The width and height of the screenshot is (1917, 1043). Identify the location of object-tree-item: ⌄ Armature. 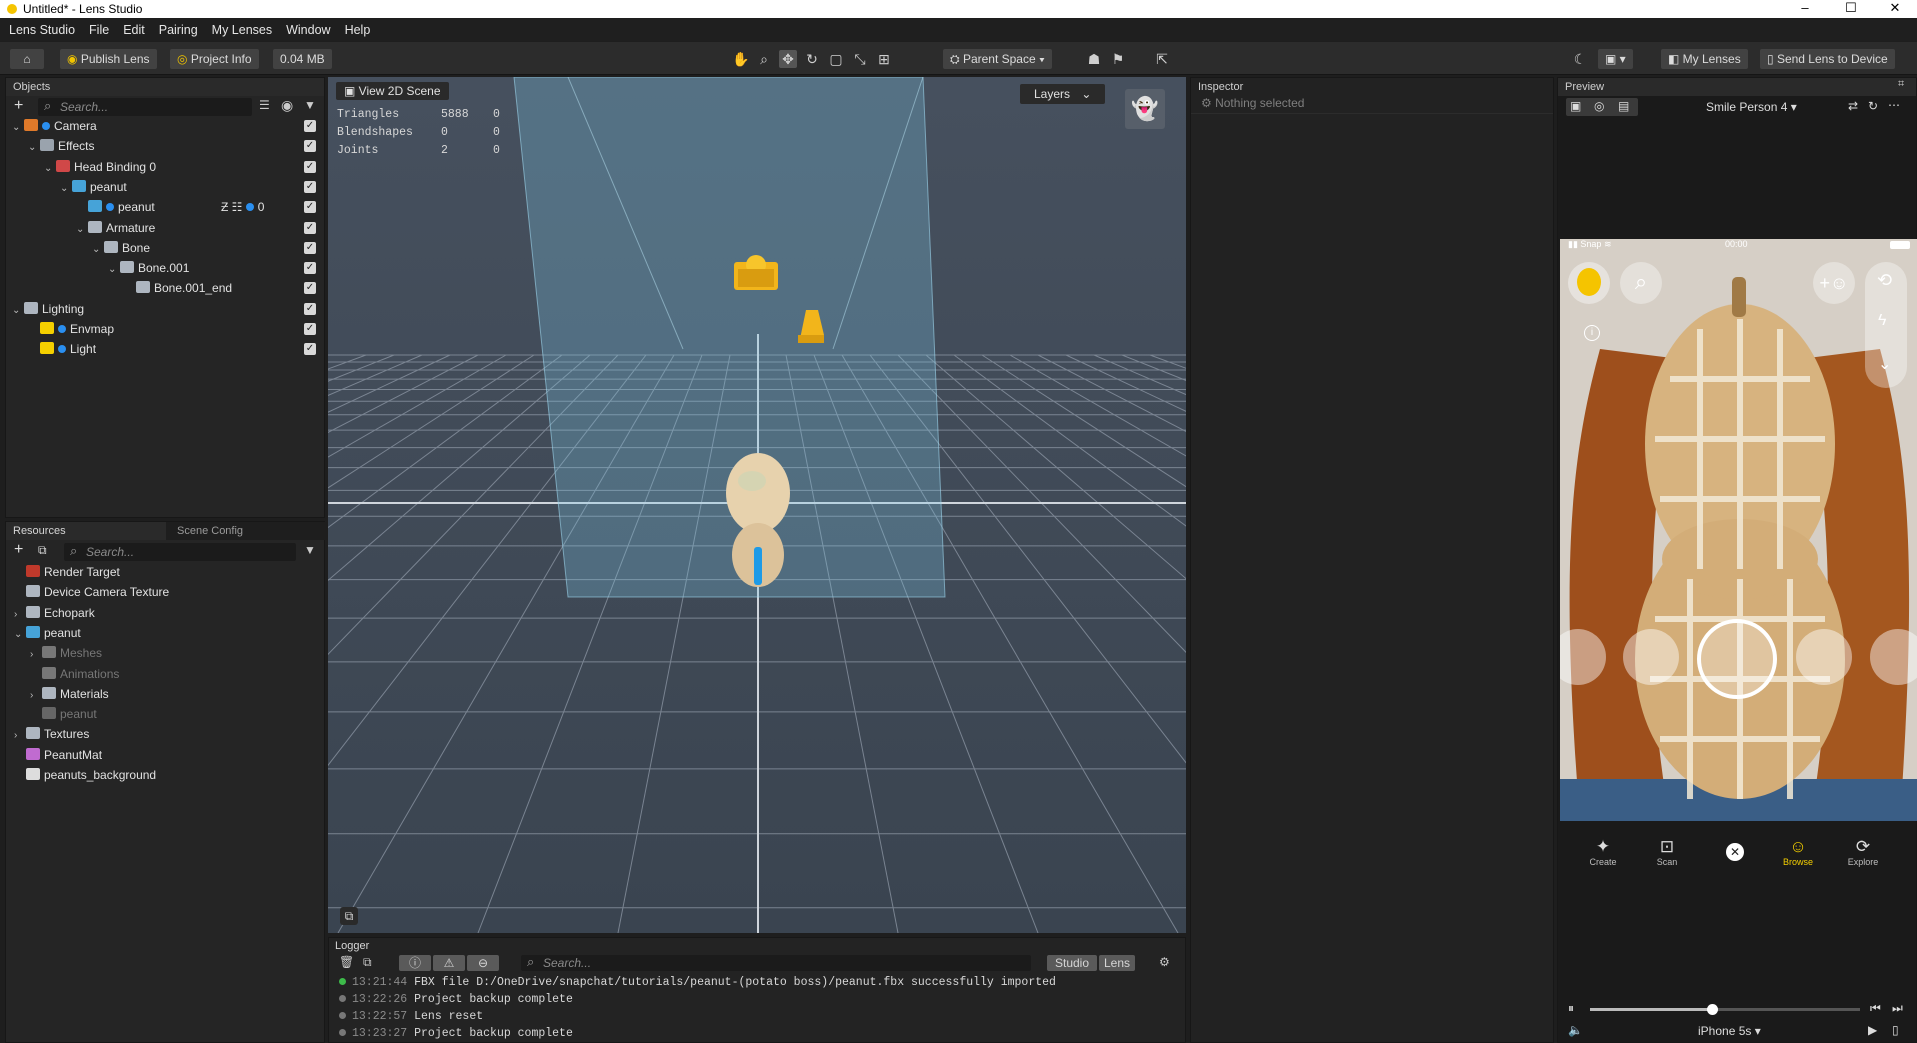
(115, 228).